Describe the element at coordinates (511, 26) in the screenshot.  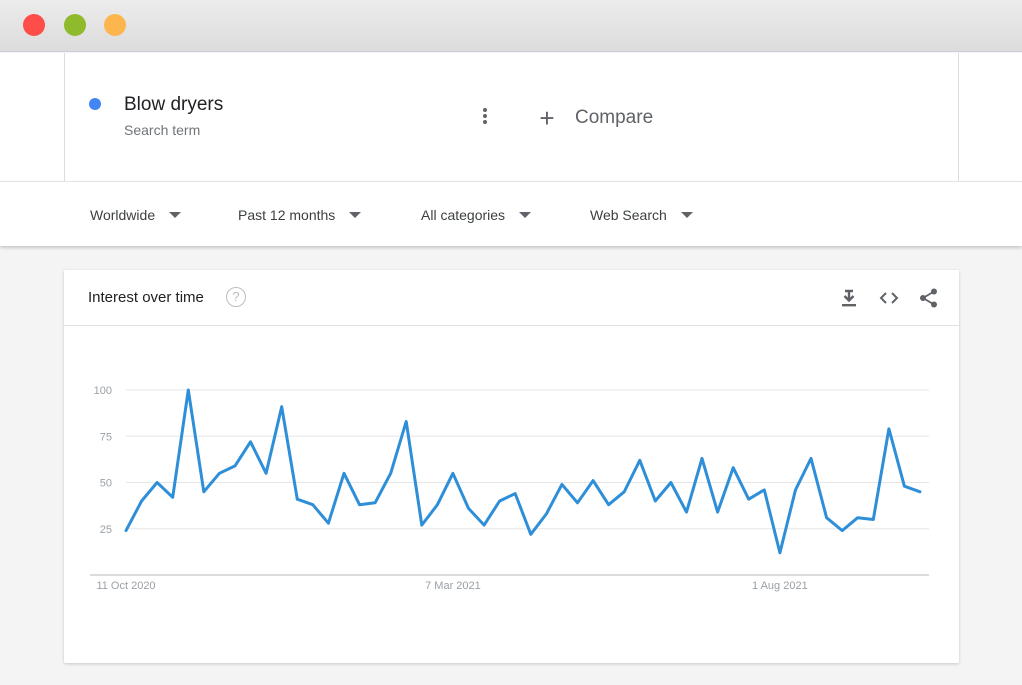
I see `window-titlebar` at that location.